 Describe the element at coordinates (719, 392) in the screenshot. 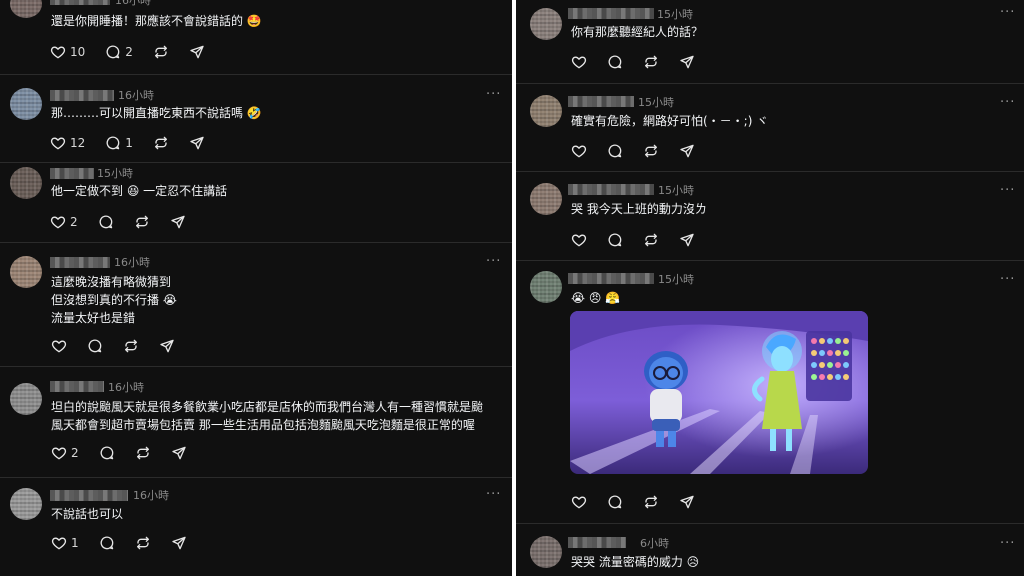

I see `attached-image` at that location.